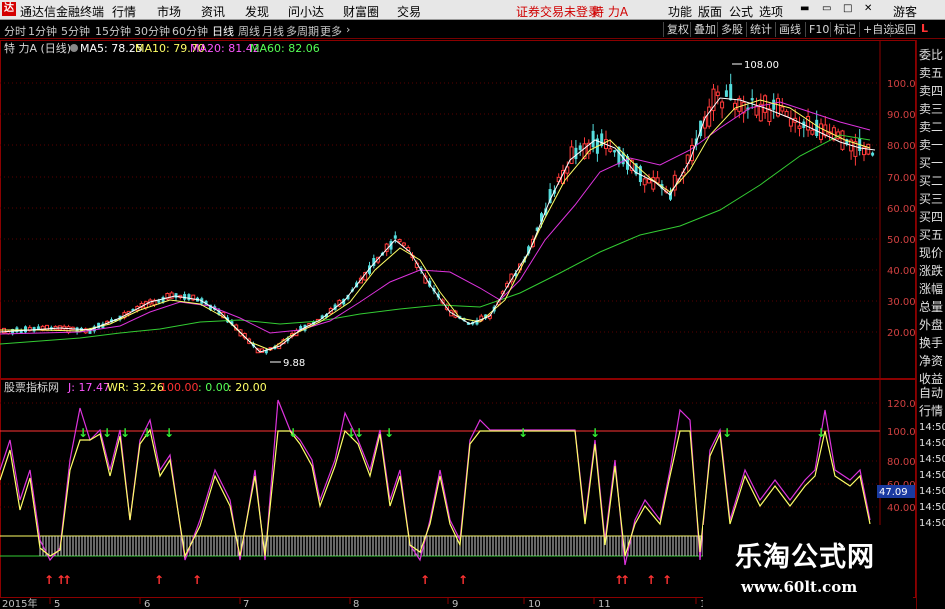  Describe the element at coordinates (847, 8) in the screenshot. I see `maximize-icon: □` at that location.